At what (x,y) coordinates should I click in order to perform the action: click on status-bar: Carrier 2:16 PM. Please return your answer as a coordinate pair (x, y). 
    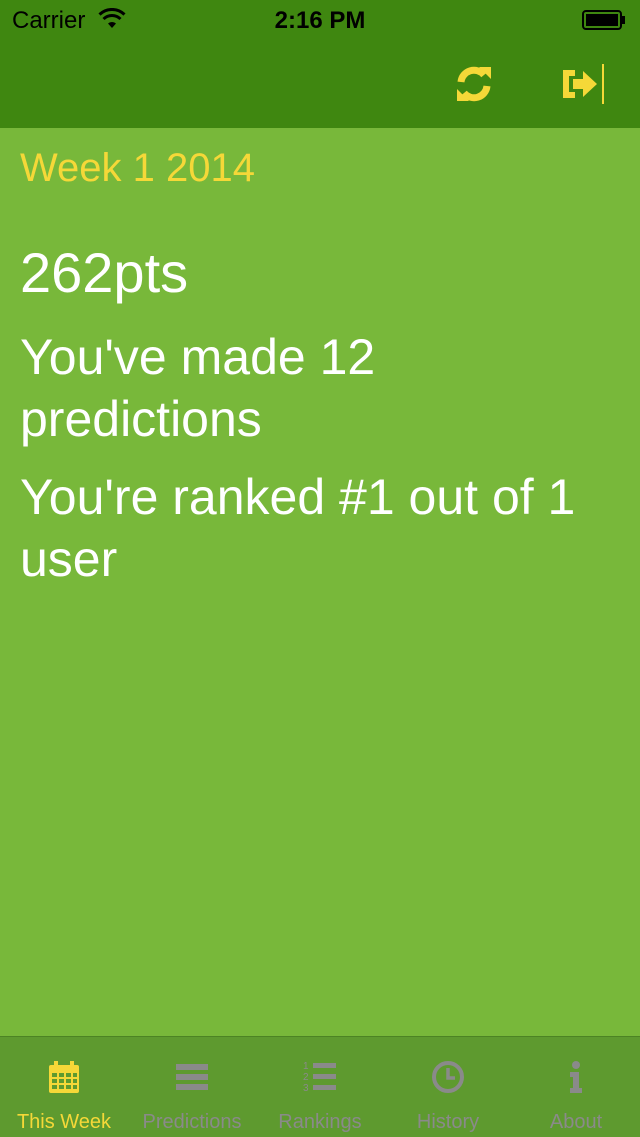
    Looking at the image, I should click on (320, 20).